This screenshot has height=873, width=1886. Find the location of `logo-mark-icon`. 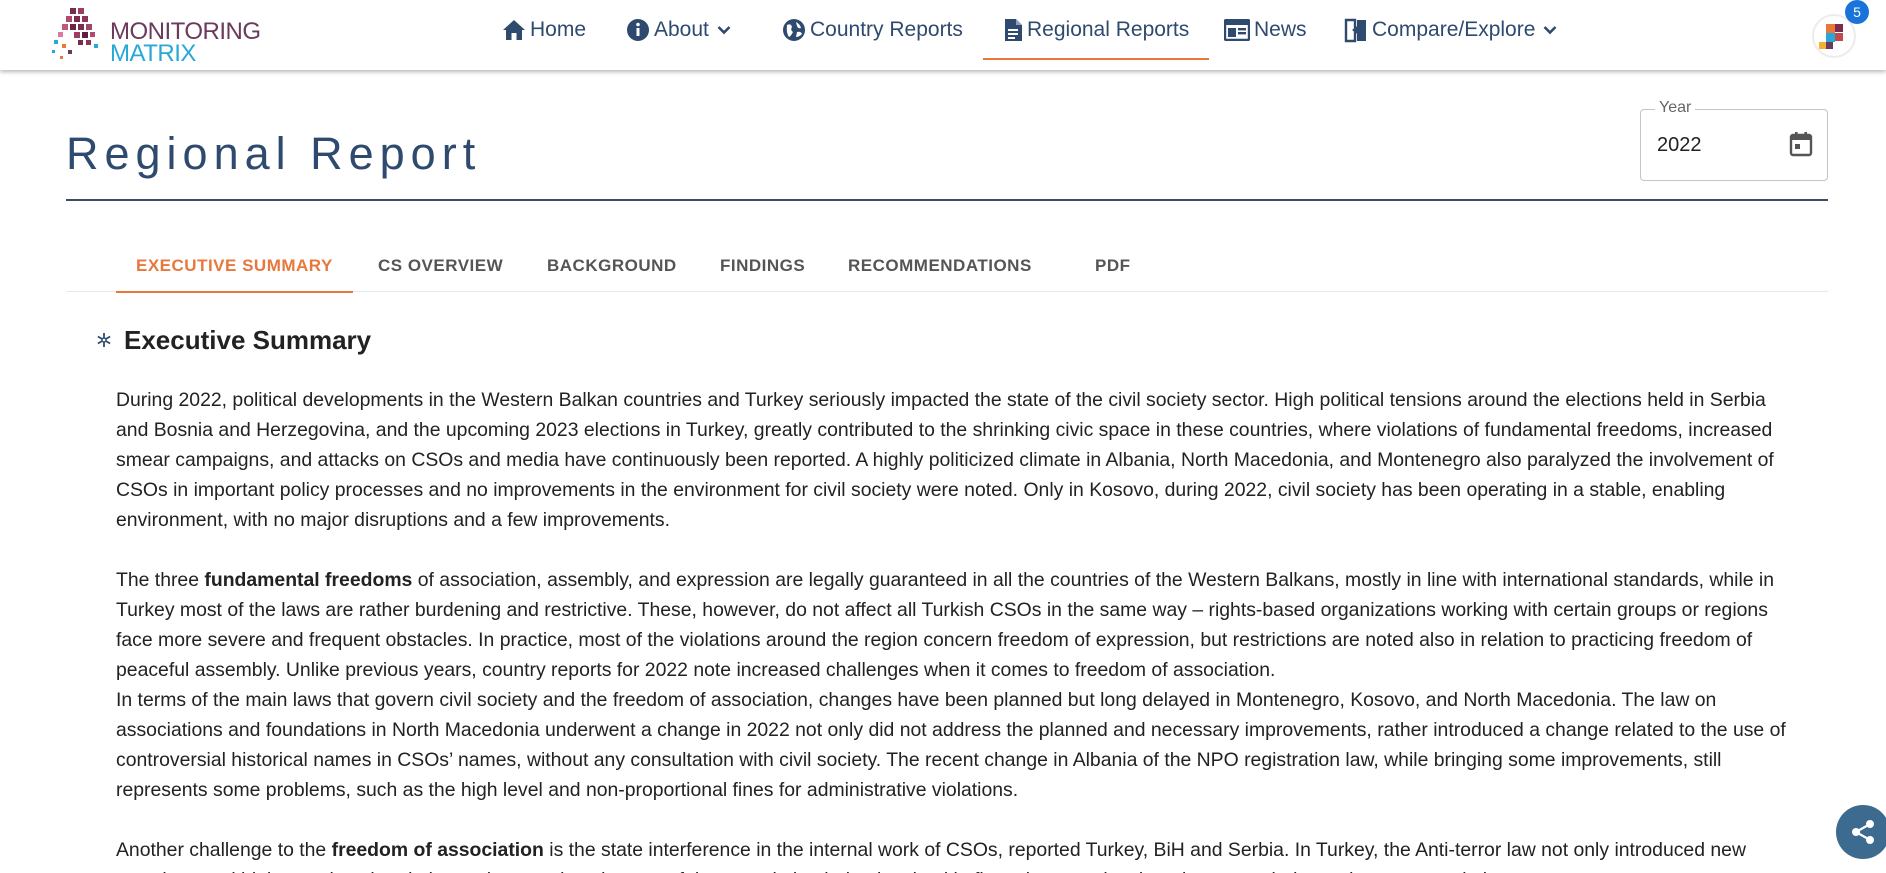

logo-mark-icon is located at coordinates (75, 33).